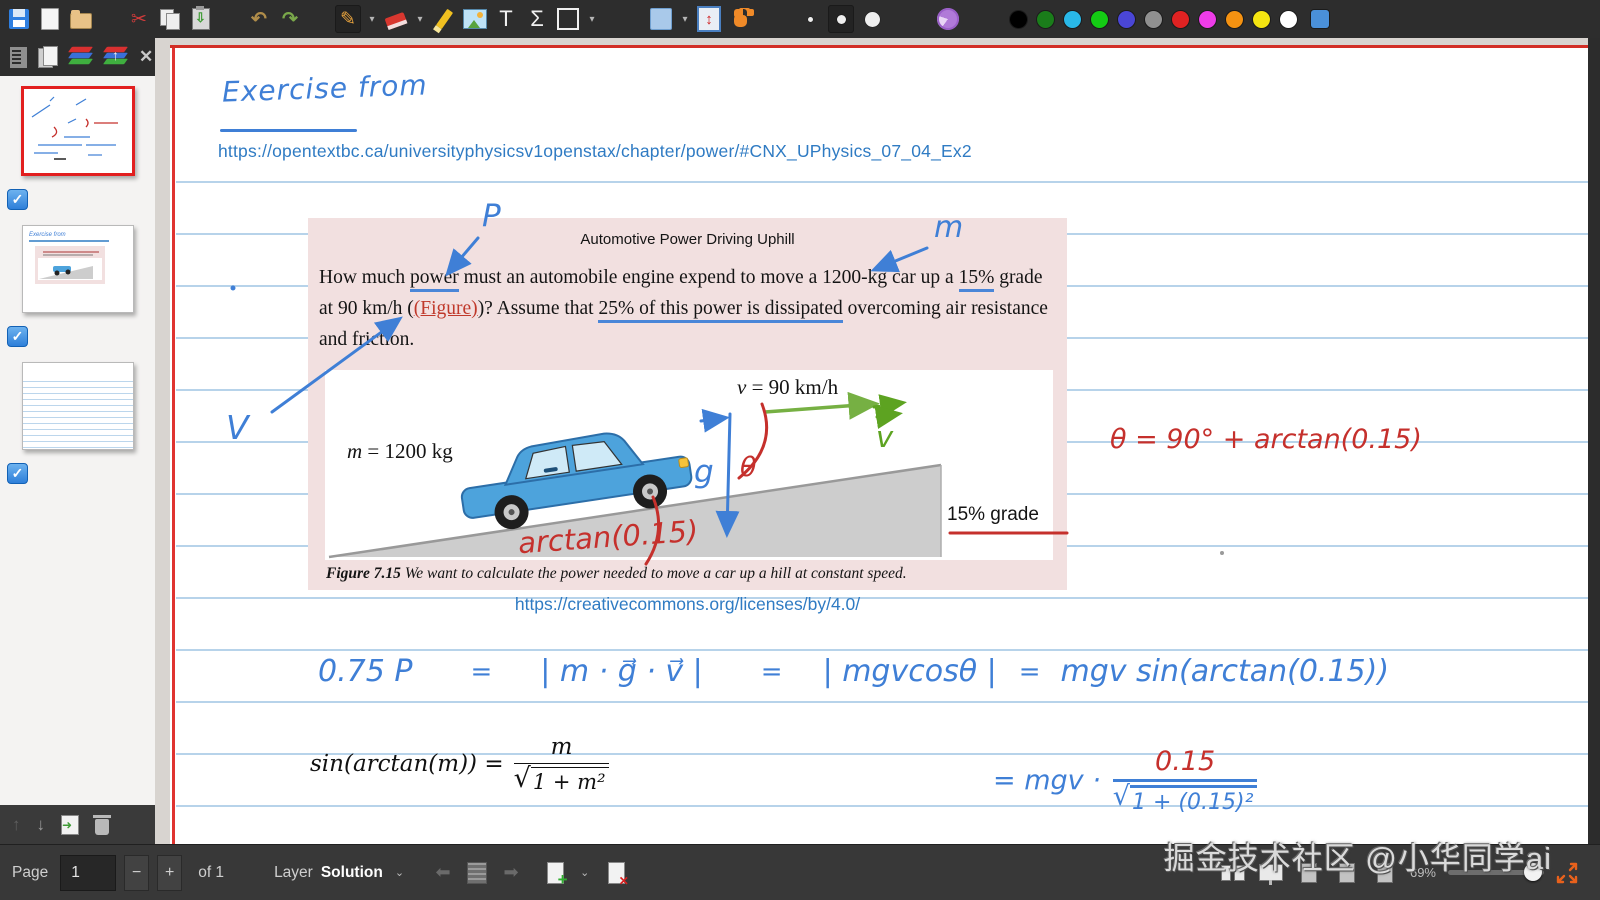 This screenshot has width=1600, height=900. Describe the element at coordinates (1225, 671) in the screenshot. I see `solution-token: mgv sin(arctan(0.15))` at that location.